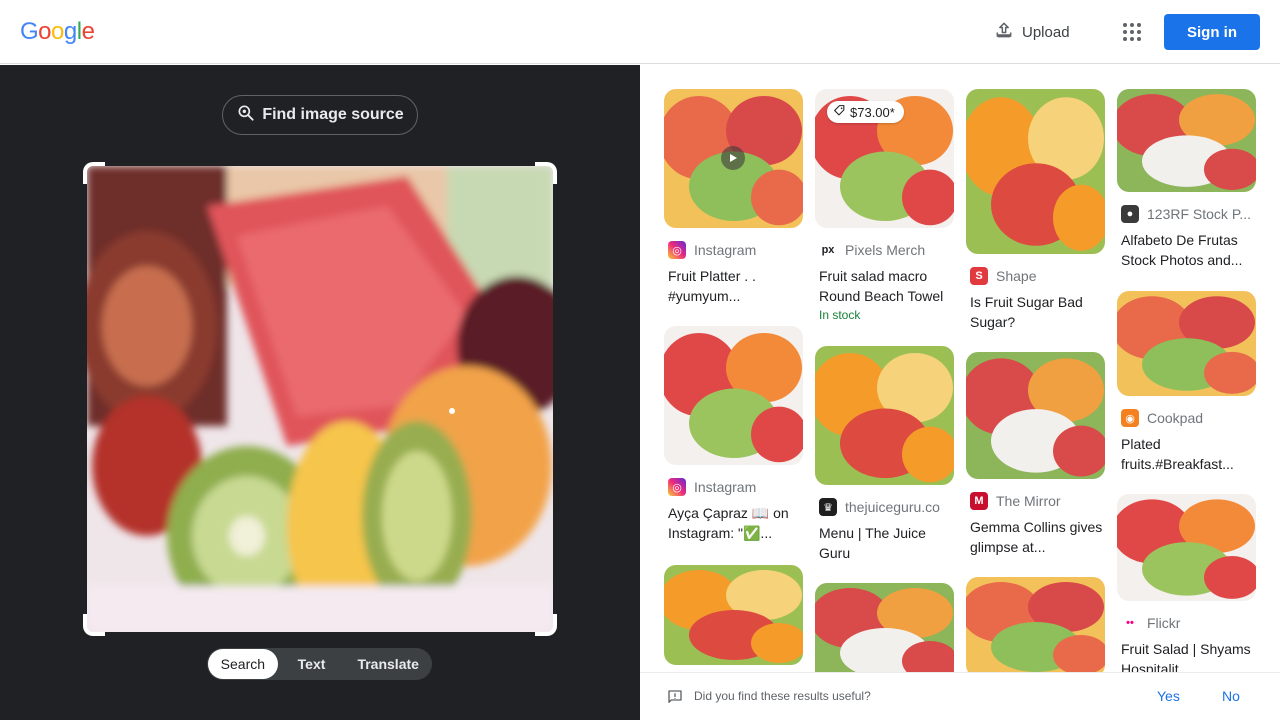 This screenshot has height=720, width=1280. Describe the element at coordinates (884, 158) in the screenshot. I see `result-thumbnail: $73.00*` at that location.